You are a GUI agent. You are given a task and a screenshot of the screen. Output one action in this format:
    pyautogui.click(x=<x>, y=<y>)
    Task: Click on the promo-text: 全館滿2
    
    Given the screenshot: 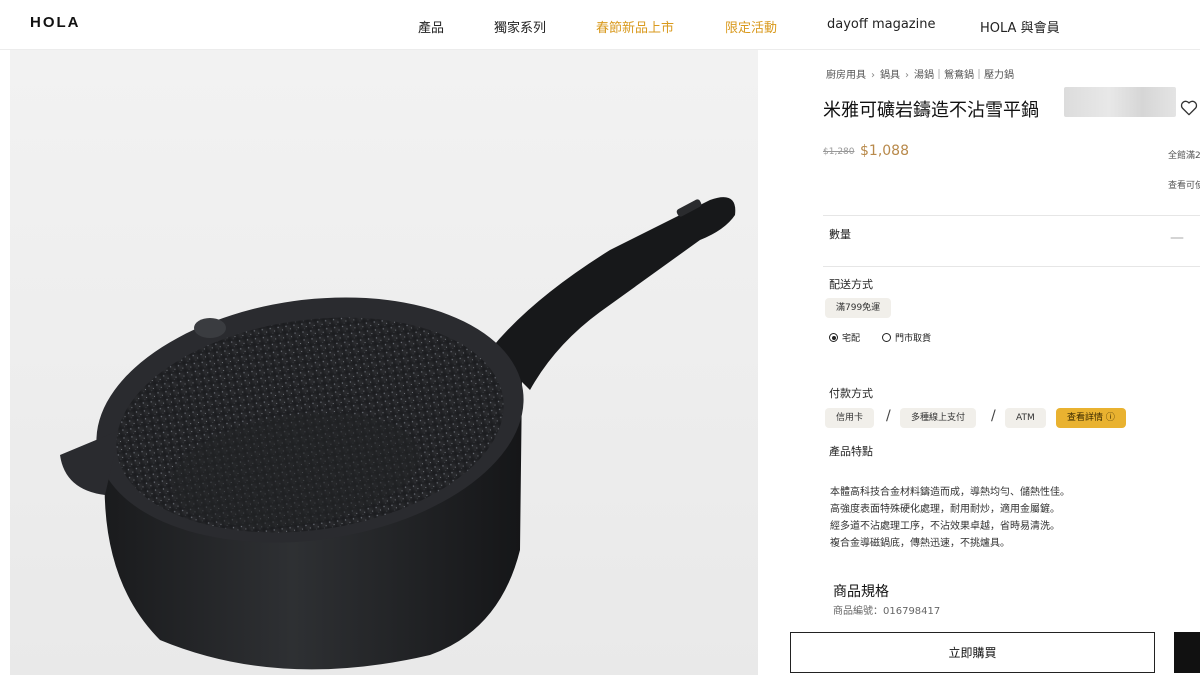 What is the action you would take?
    pyautogui.click(x=1184, y=156)
    